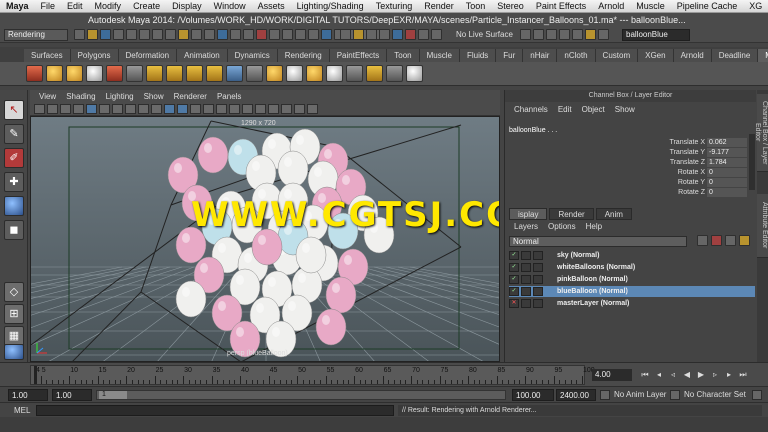  Describe the element at coordinates (114, 73) in the screenshot. I see `material-icon` at that location.